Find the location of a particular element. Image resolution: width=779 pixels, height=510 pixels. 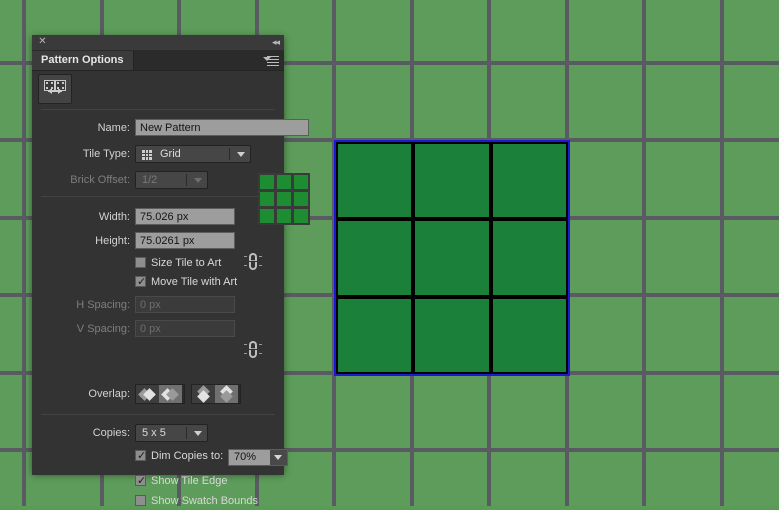

v-spacing-input: 0 px is located at coordinates (185, 328).